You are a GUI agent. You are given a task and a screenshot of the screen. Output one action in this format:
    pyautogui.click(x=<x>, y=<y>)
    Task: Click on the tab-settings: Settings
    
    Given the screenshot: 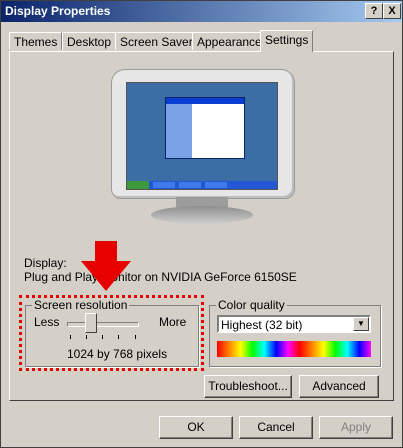 What is the action you would take?
    pyautogui.click(x=287, y=41)
    